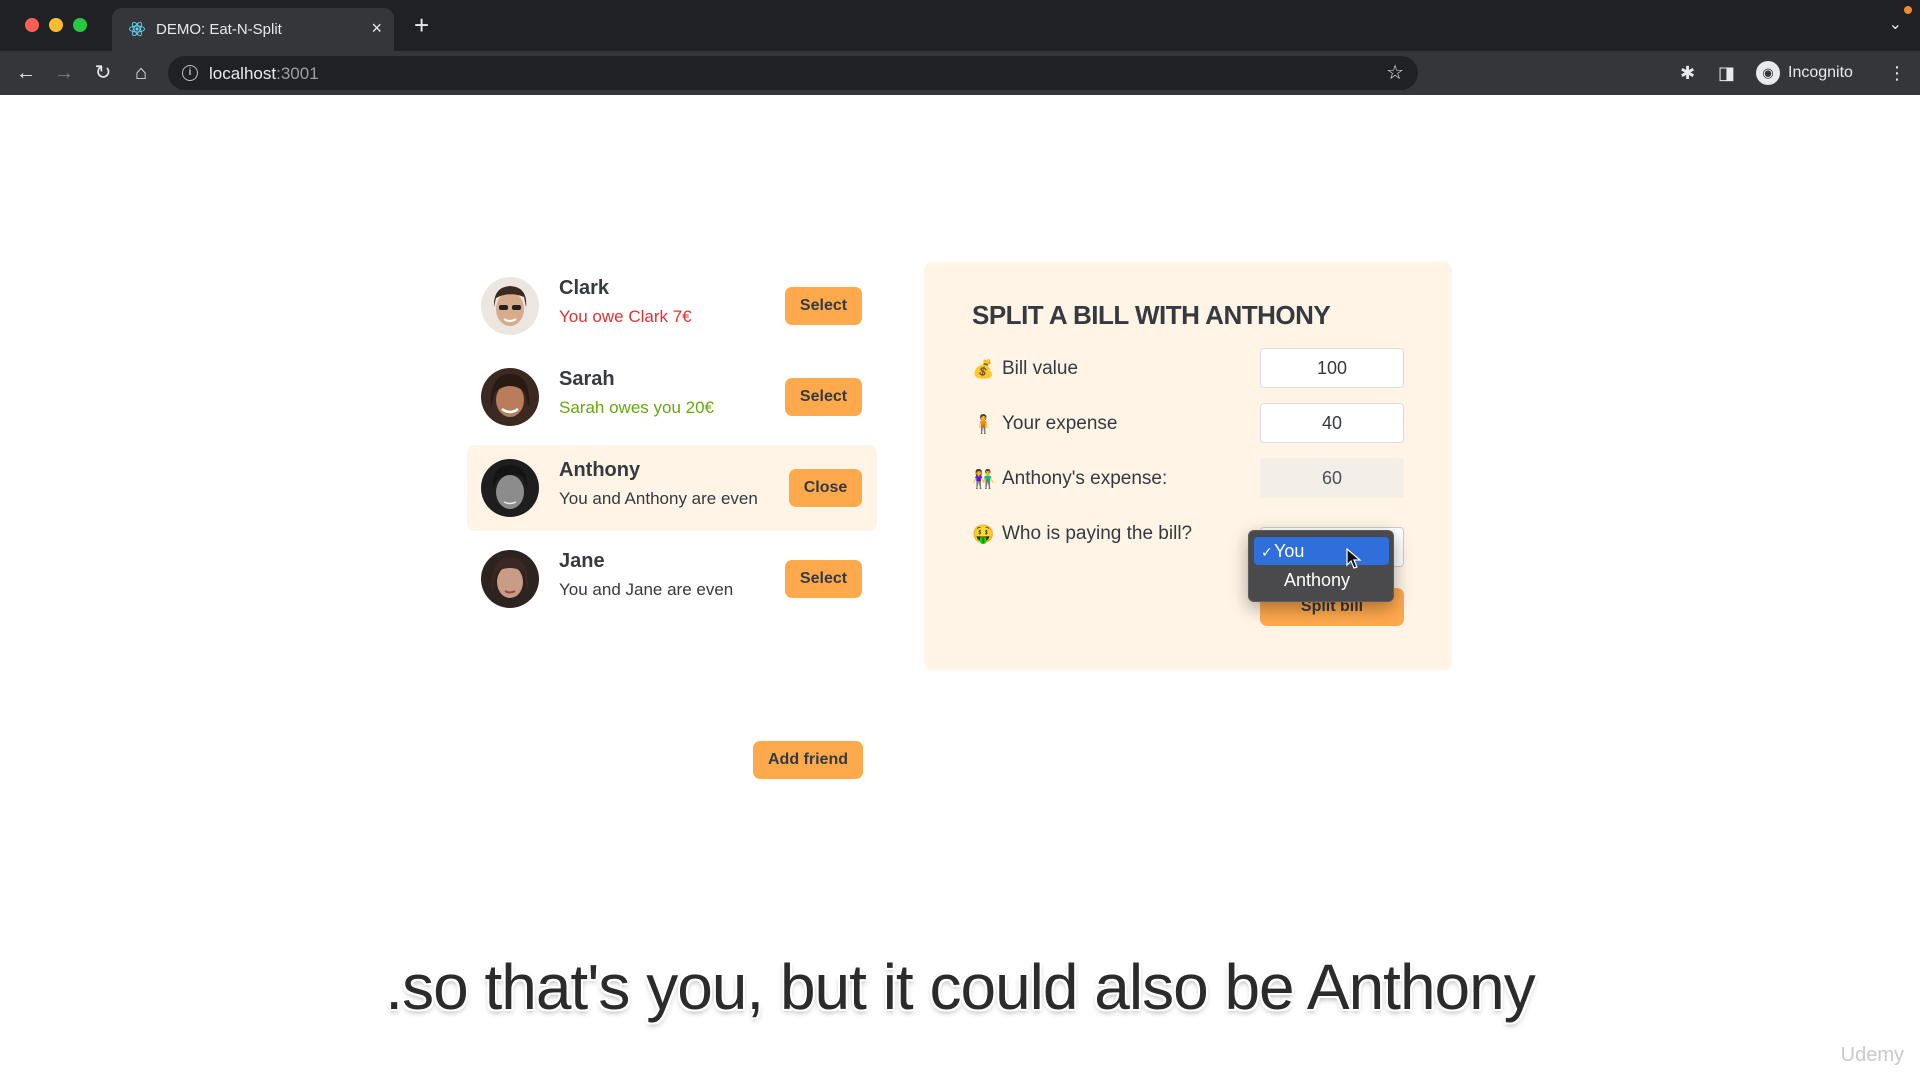 The height and width of the screenshot is (1080, 1920). What do you see at coordinates (960, 25) in the screenshot?
I see `browser-tab-bar: DEMO: Eat-N-Split × + ⌄` at bounding box center [960, 25].